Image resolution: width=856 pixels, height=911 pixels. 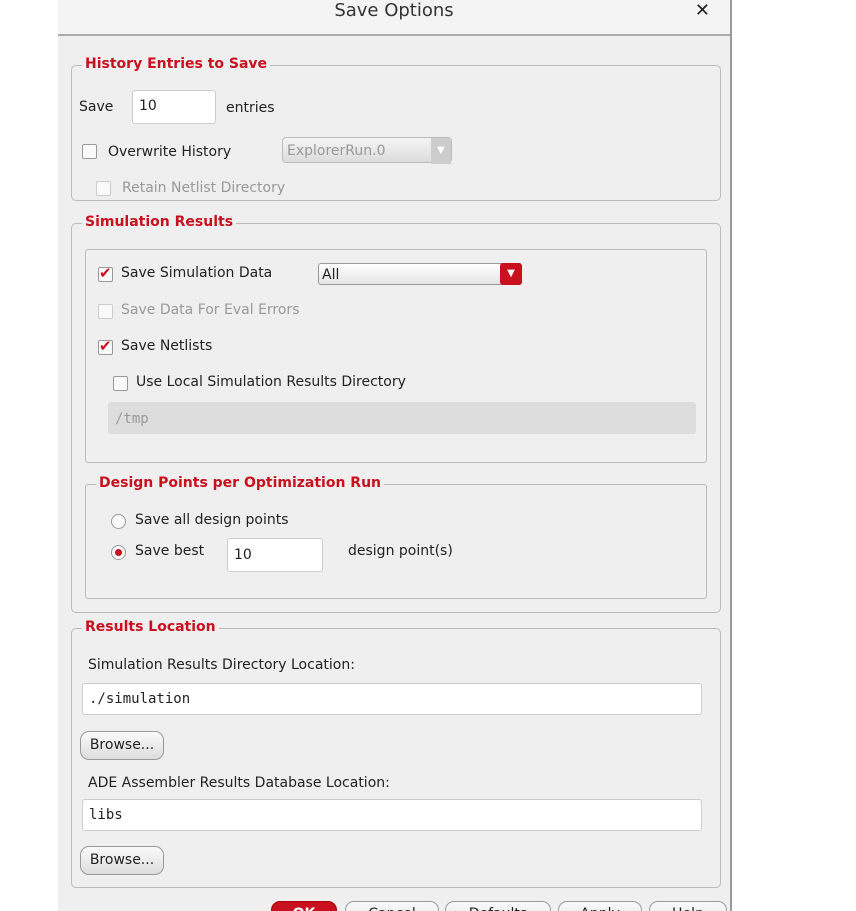 I want to click on db-location-input: libs, so click(x=392, y=815).